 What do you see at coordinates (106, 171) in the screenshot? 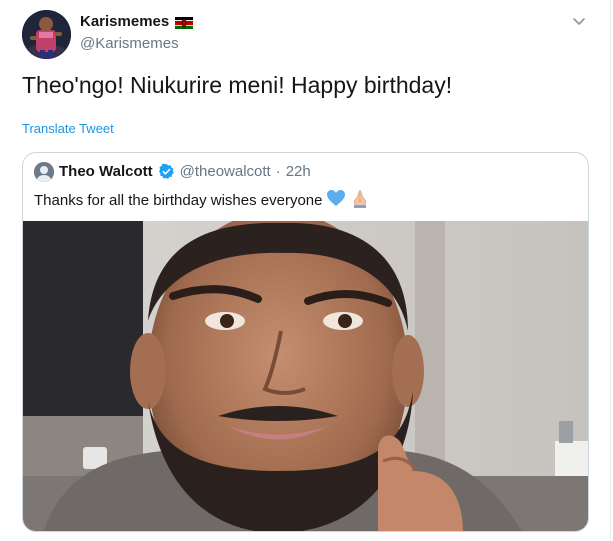
I see `quoted-display-name: Theo Walcott` at bounding box center [106, 171].